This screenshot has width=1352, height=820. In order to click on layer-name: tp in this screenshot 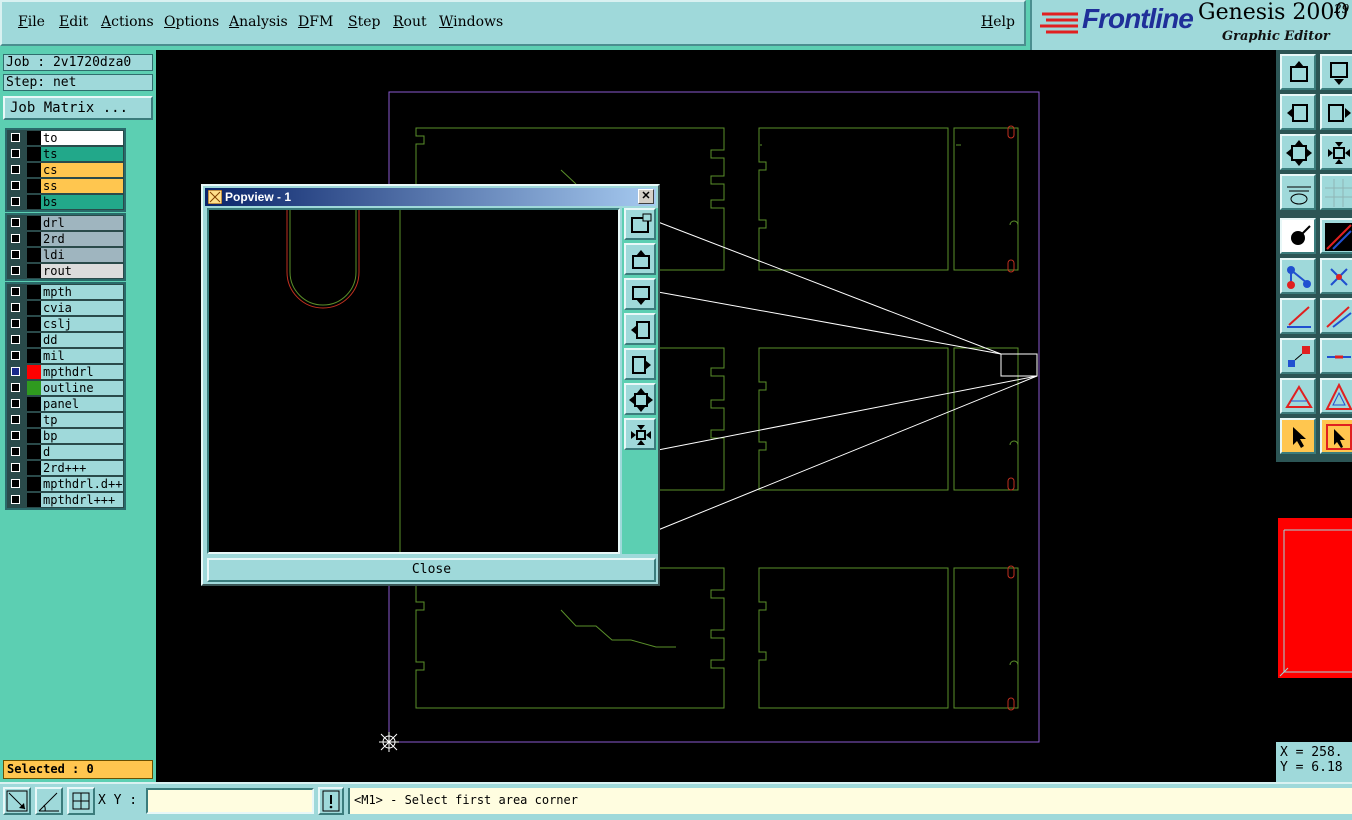, I will do `click(82, 420)`.